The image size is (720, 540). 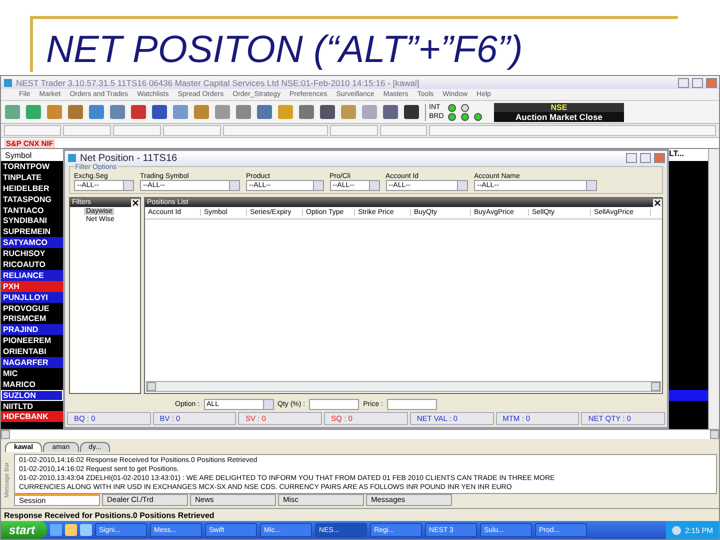 What do you see at coordinates (677, 530) in the screenshot?
I see `tray-icon` at bounding box center [677, 530].